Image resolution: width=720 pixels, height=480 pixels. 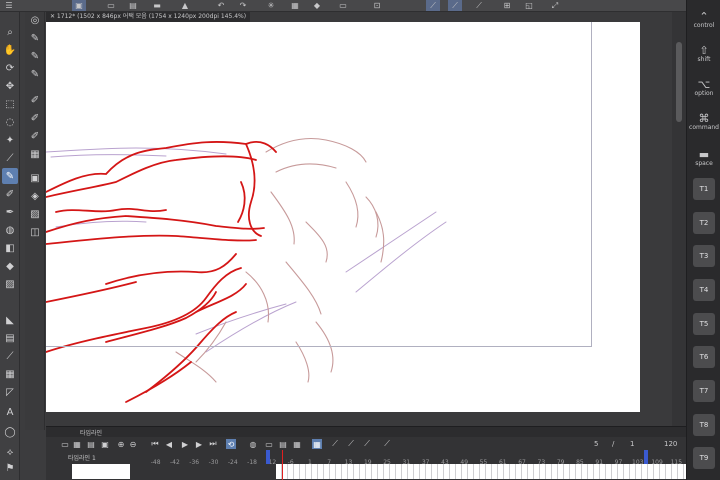 What do you see at coordinates (213, 444) in the screenshot?
I see `last-frame-icon: ⏭` at bounding box center [213, 444].